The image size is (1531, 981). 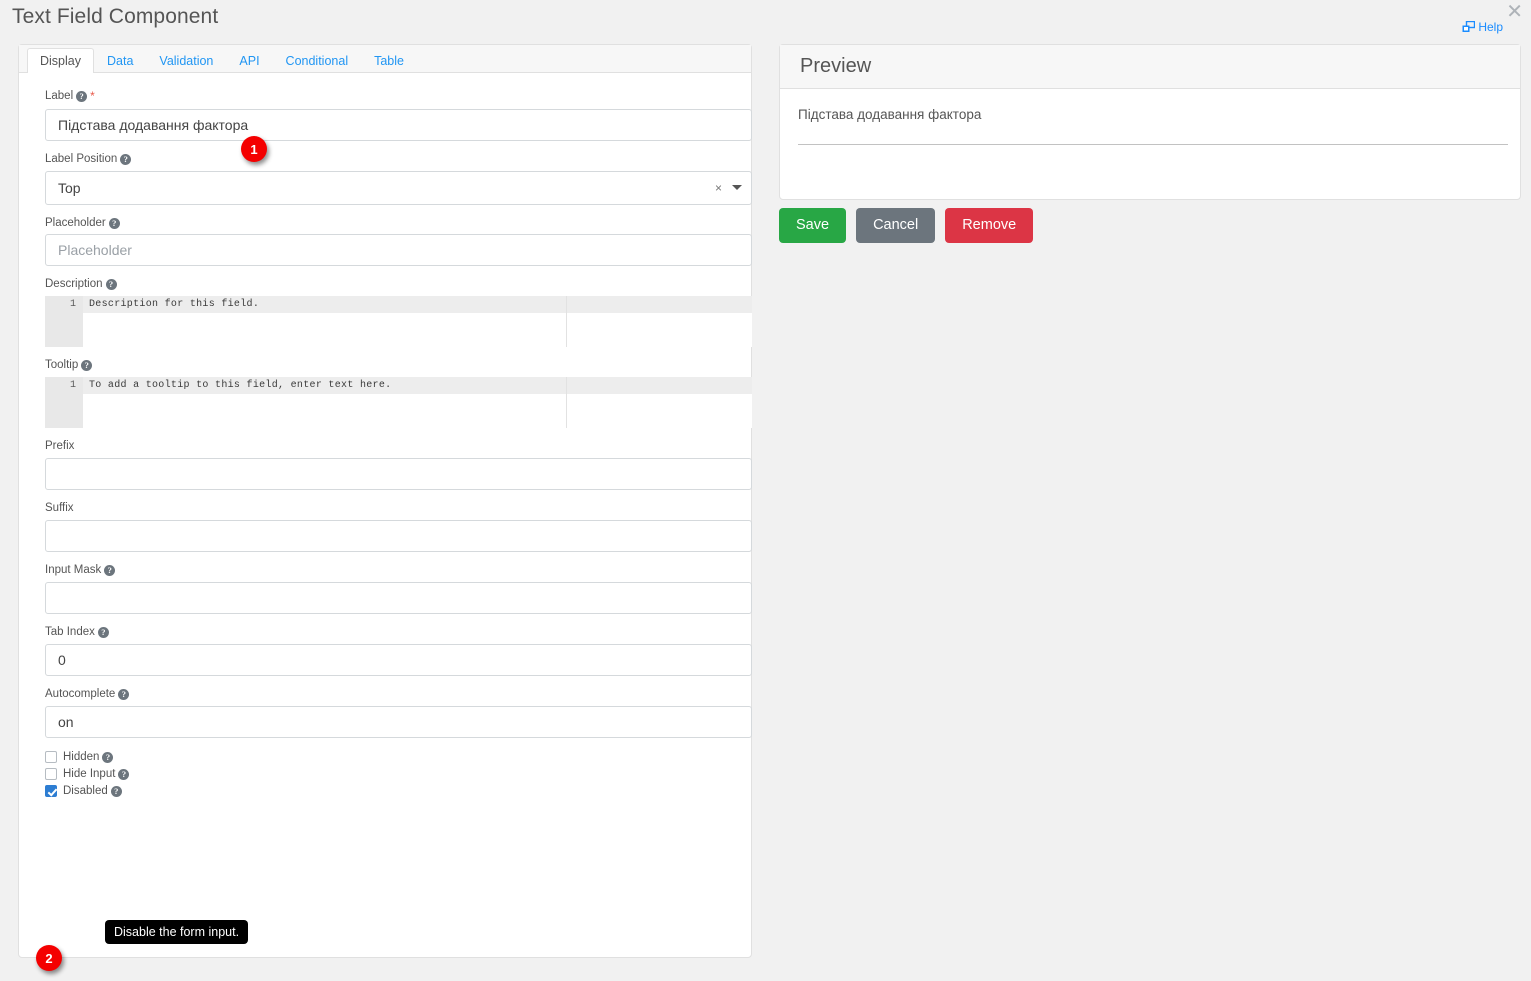 What do you see at coordinates (80, 694) in the screenshot?
I see `autocomplete-text: Autocomplete` at bounding box center [80, 694].